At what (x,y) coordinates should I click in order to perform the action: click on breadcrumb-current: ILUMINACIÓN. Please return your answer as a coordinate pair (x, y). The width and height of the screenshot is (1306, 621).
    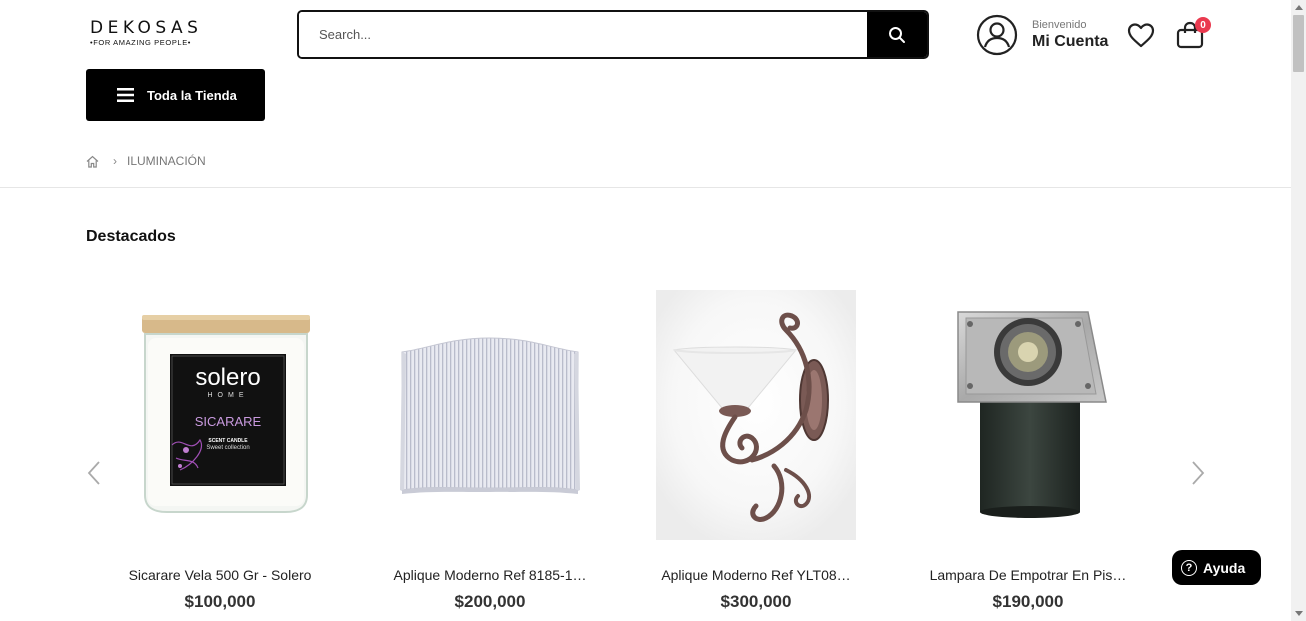
    Looking at the image, I should click on (166, 161).